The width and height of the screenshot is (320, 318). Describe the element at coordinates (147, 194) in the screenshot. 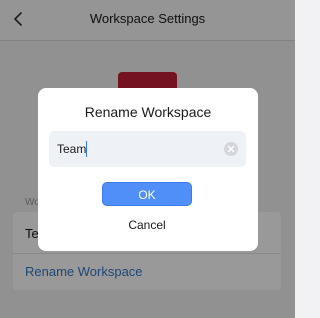

I see `ok-button: OK` at that location.